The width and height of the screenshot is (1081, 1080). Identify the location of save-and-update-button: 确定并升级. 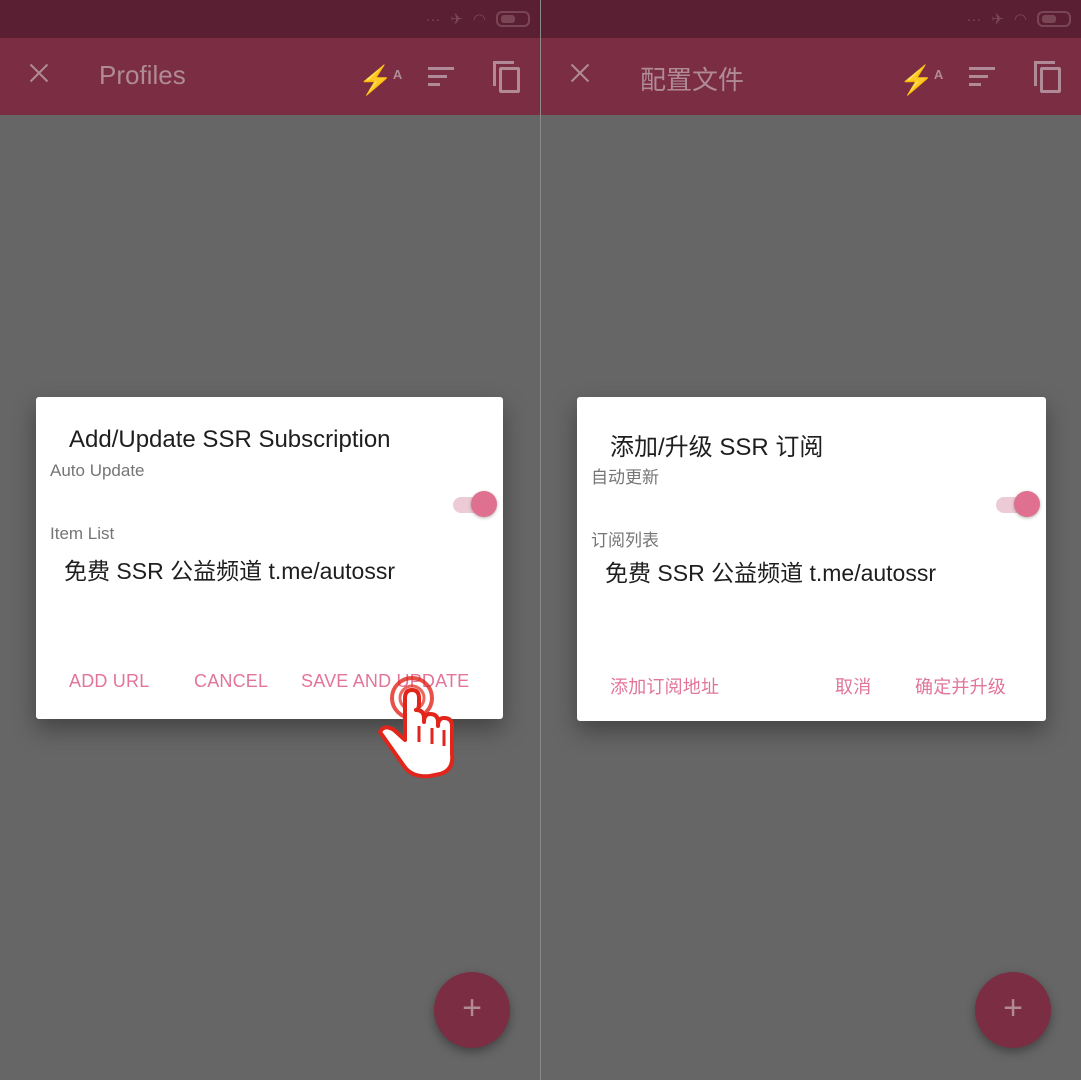
(960, 686).